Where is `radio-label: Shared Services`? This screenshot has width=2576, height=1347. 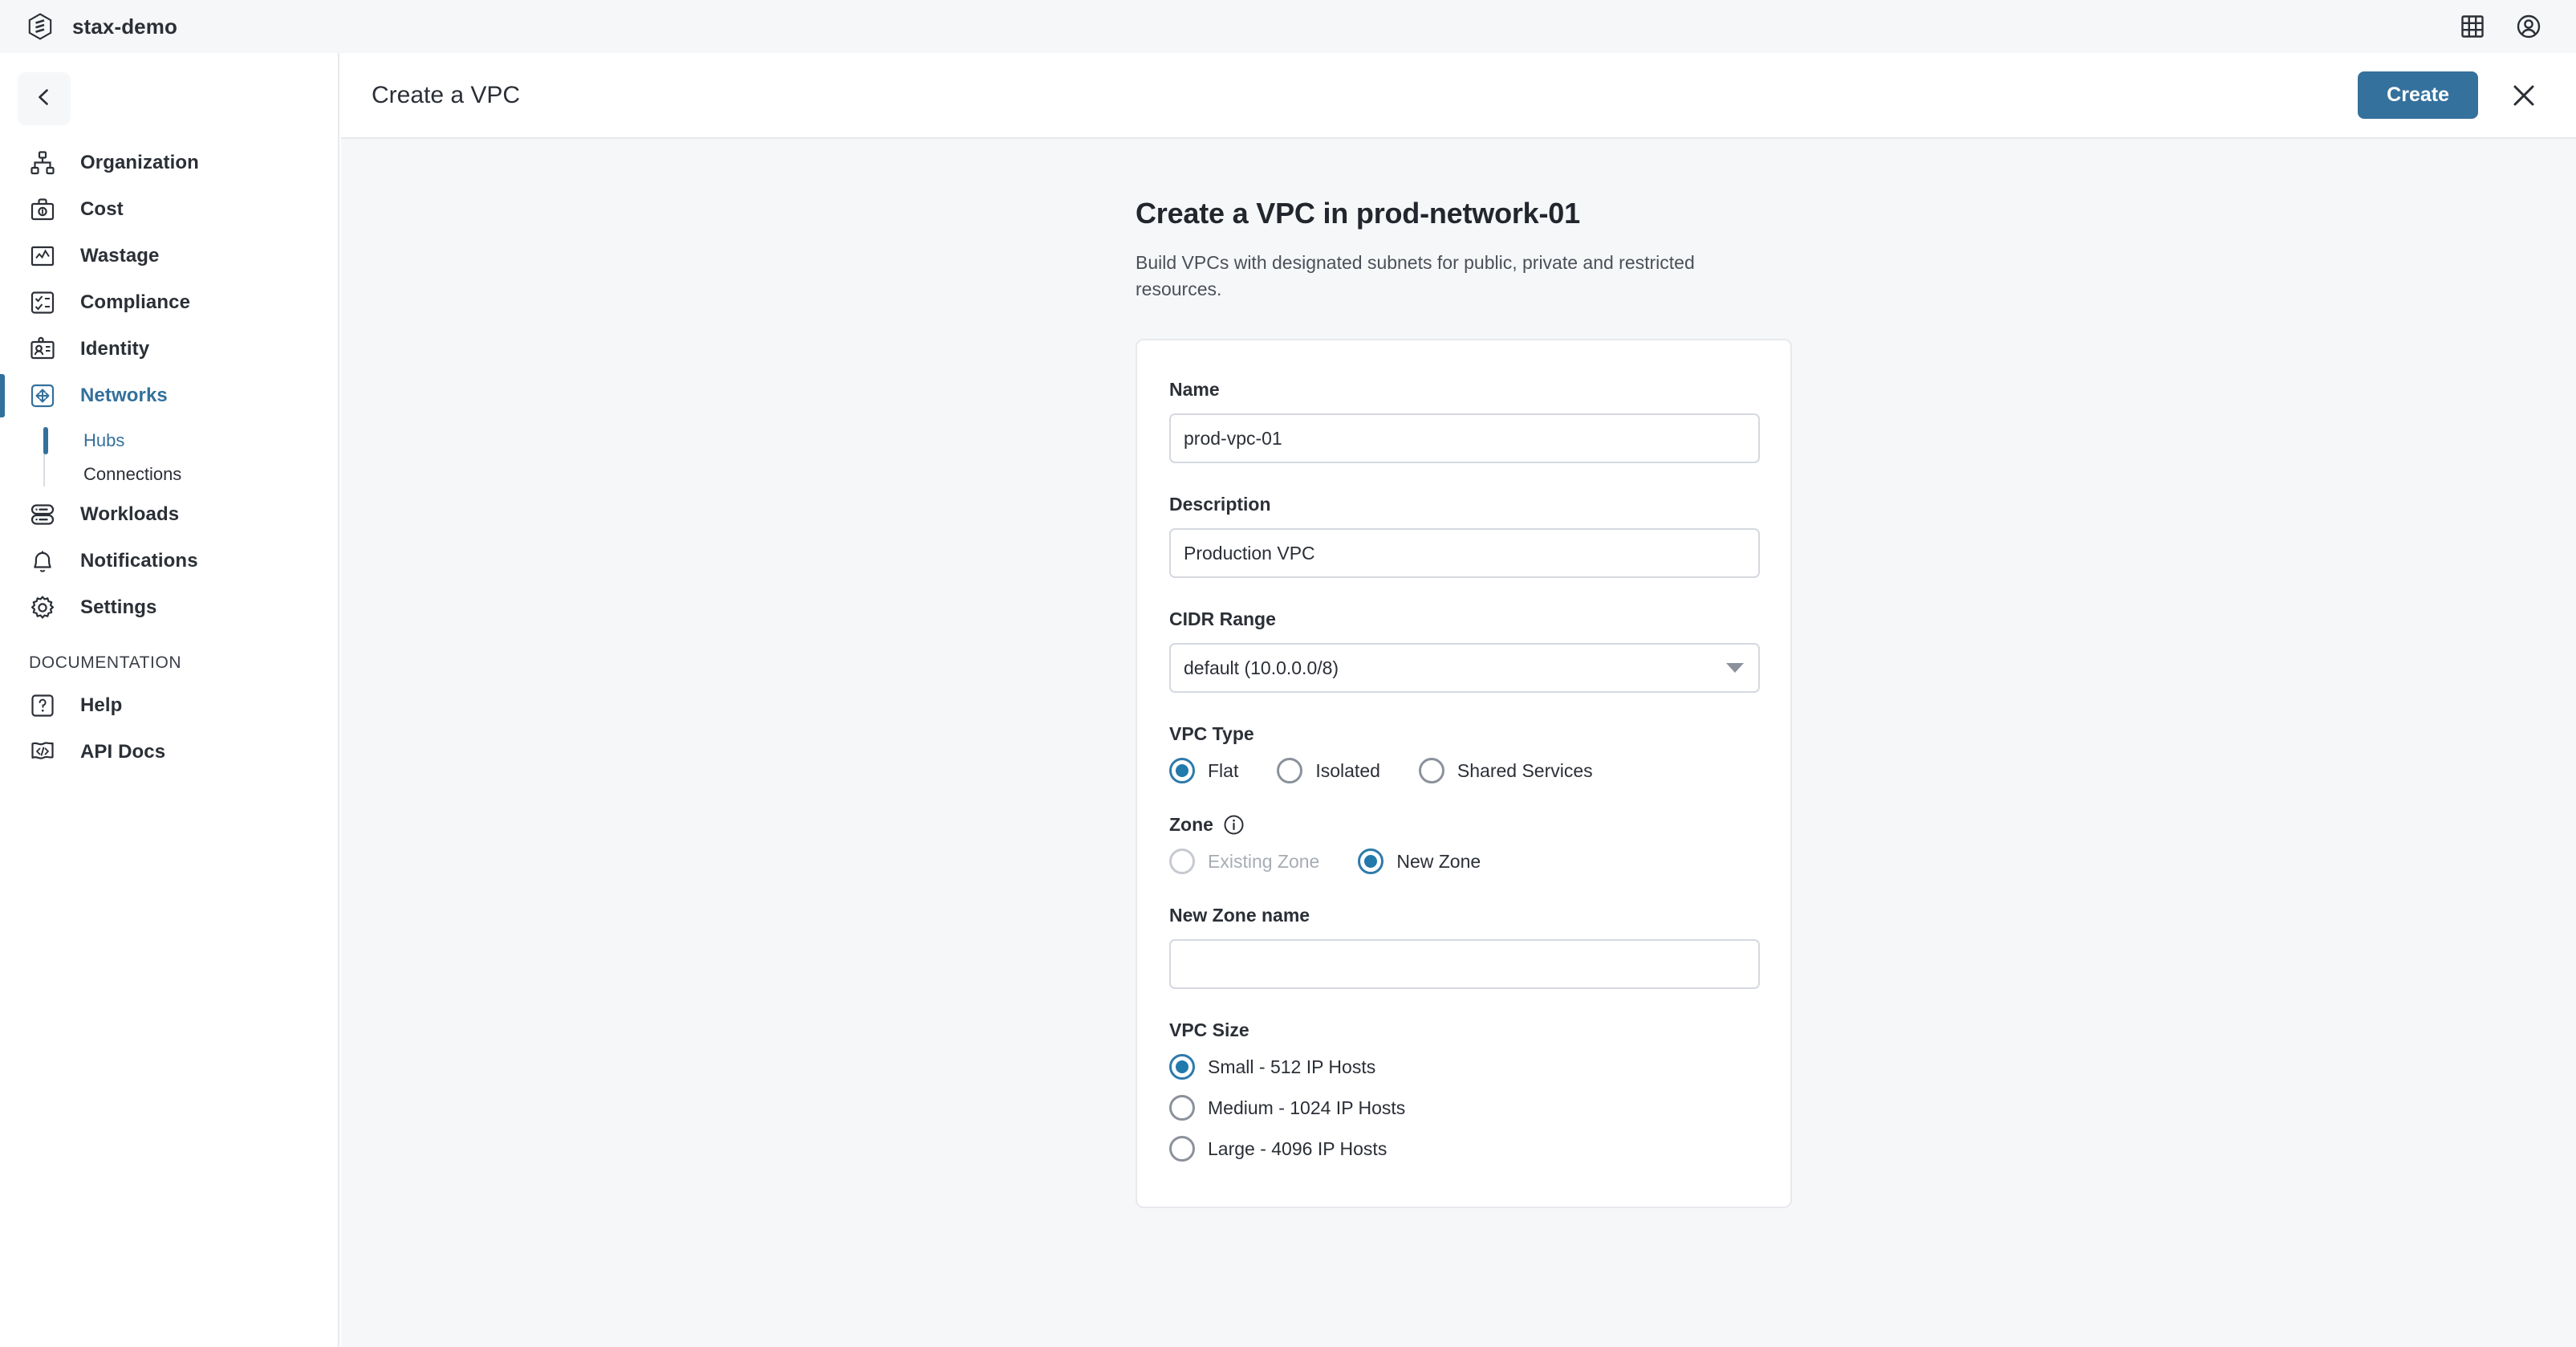
radio-label: Shared Services is located at coordinates (1525, 770).